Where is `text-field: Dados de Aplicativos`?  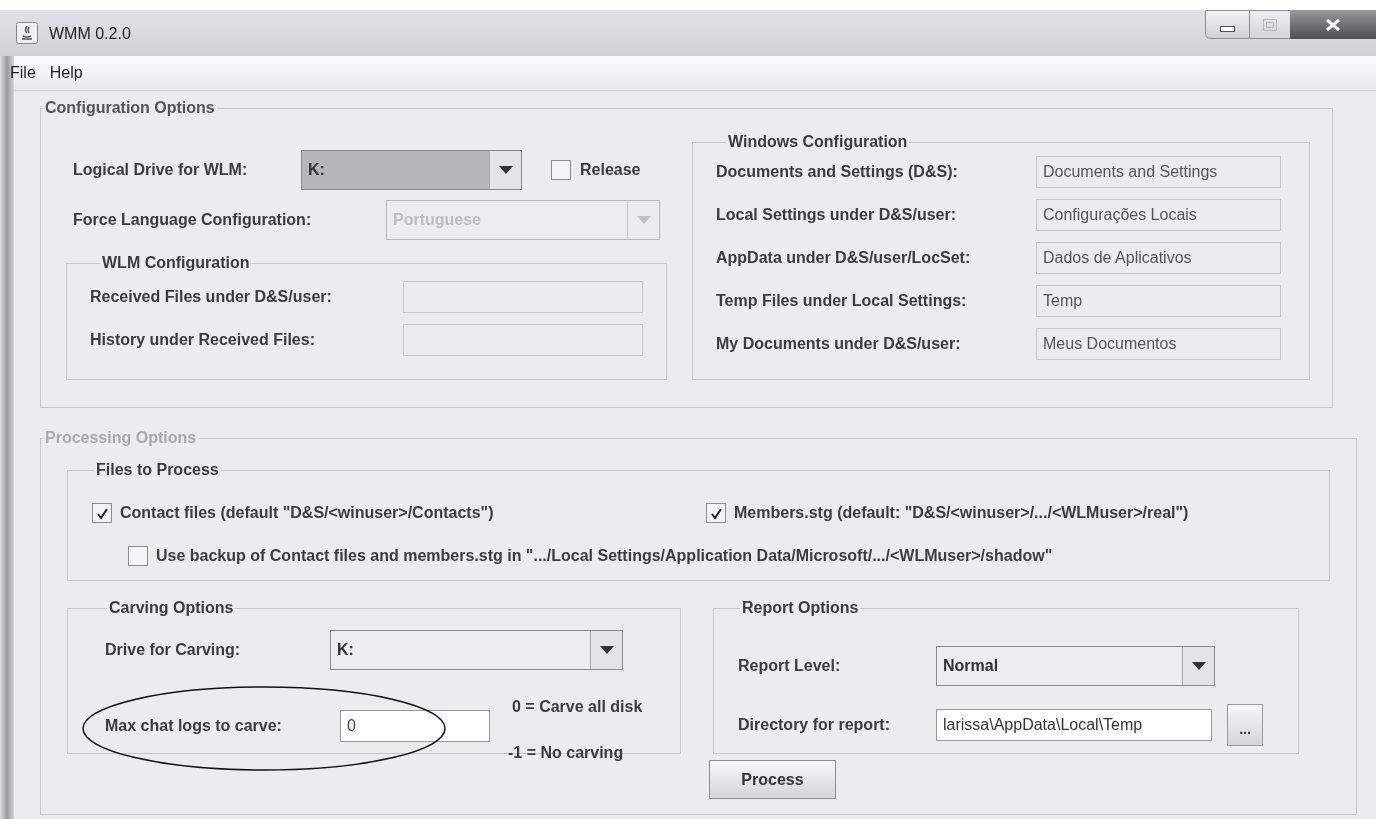
text-field: Dados de Aplicativos is located at coordinates (1158, 258).